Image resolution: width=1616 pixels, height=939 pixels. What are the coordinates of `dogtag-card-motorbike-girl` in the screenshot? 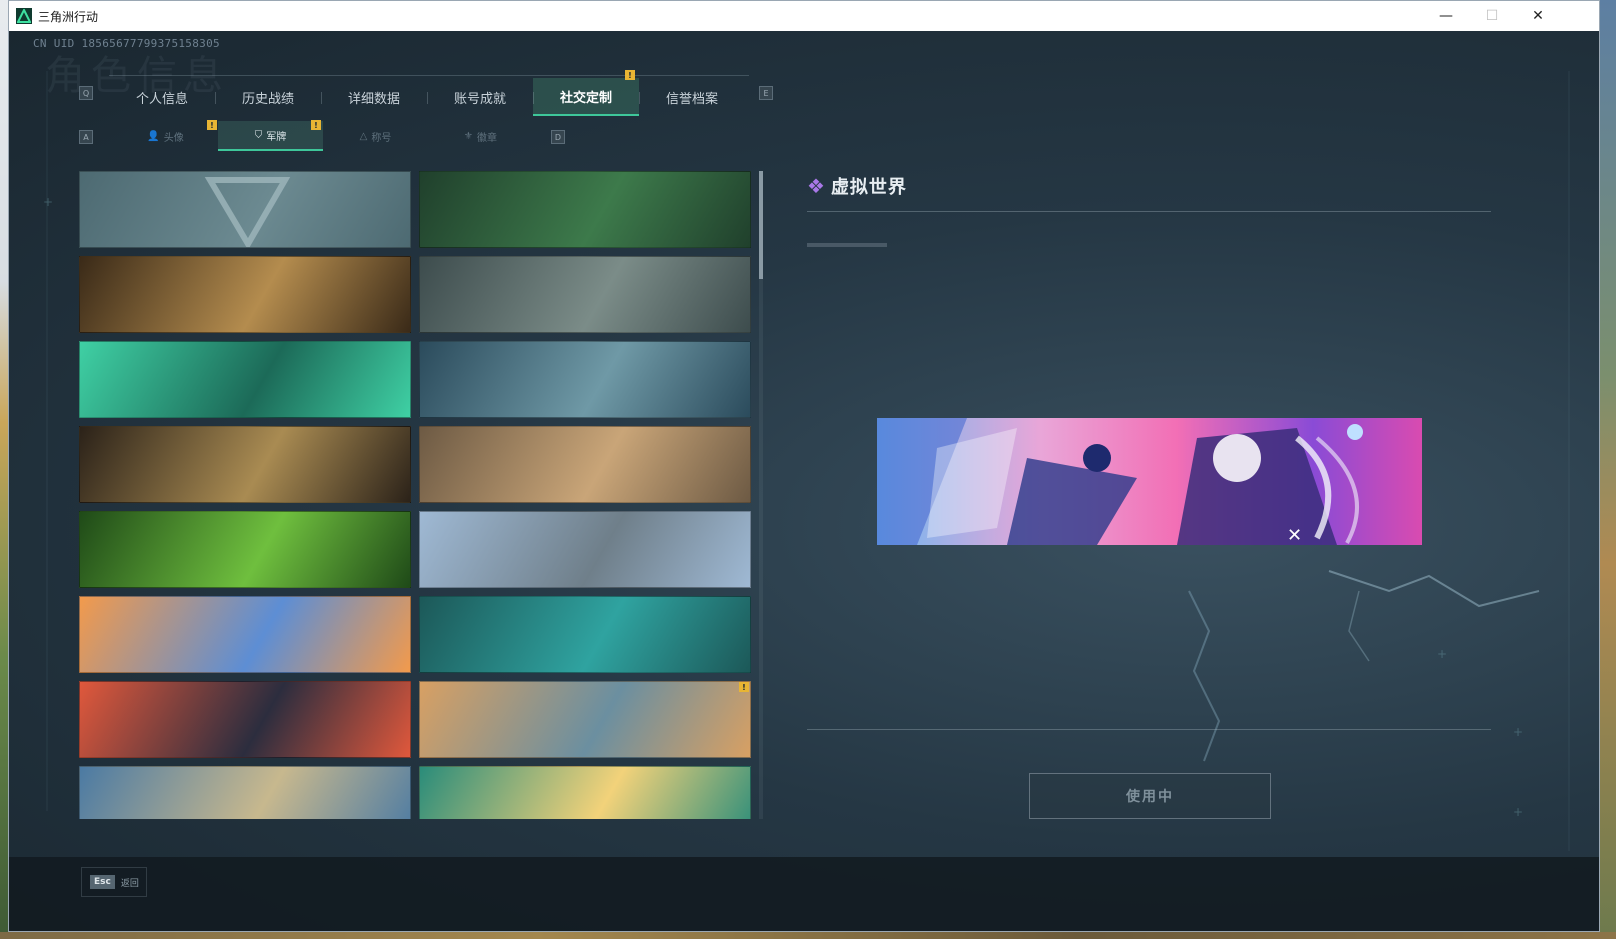 It's located at (245, 792).